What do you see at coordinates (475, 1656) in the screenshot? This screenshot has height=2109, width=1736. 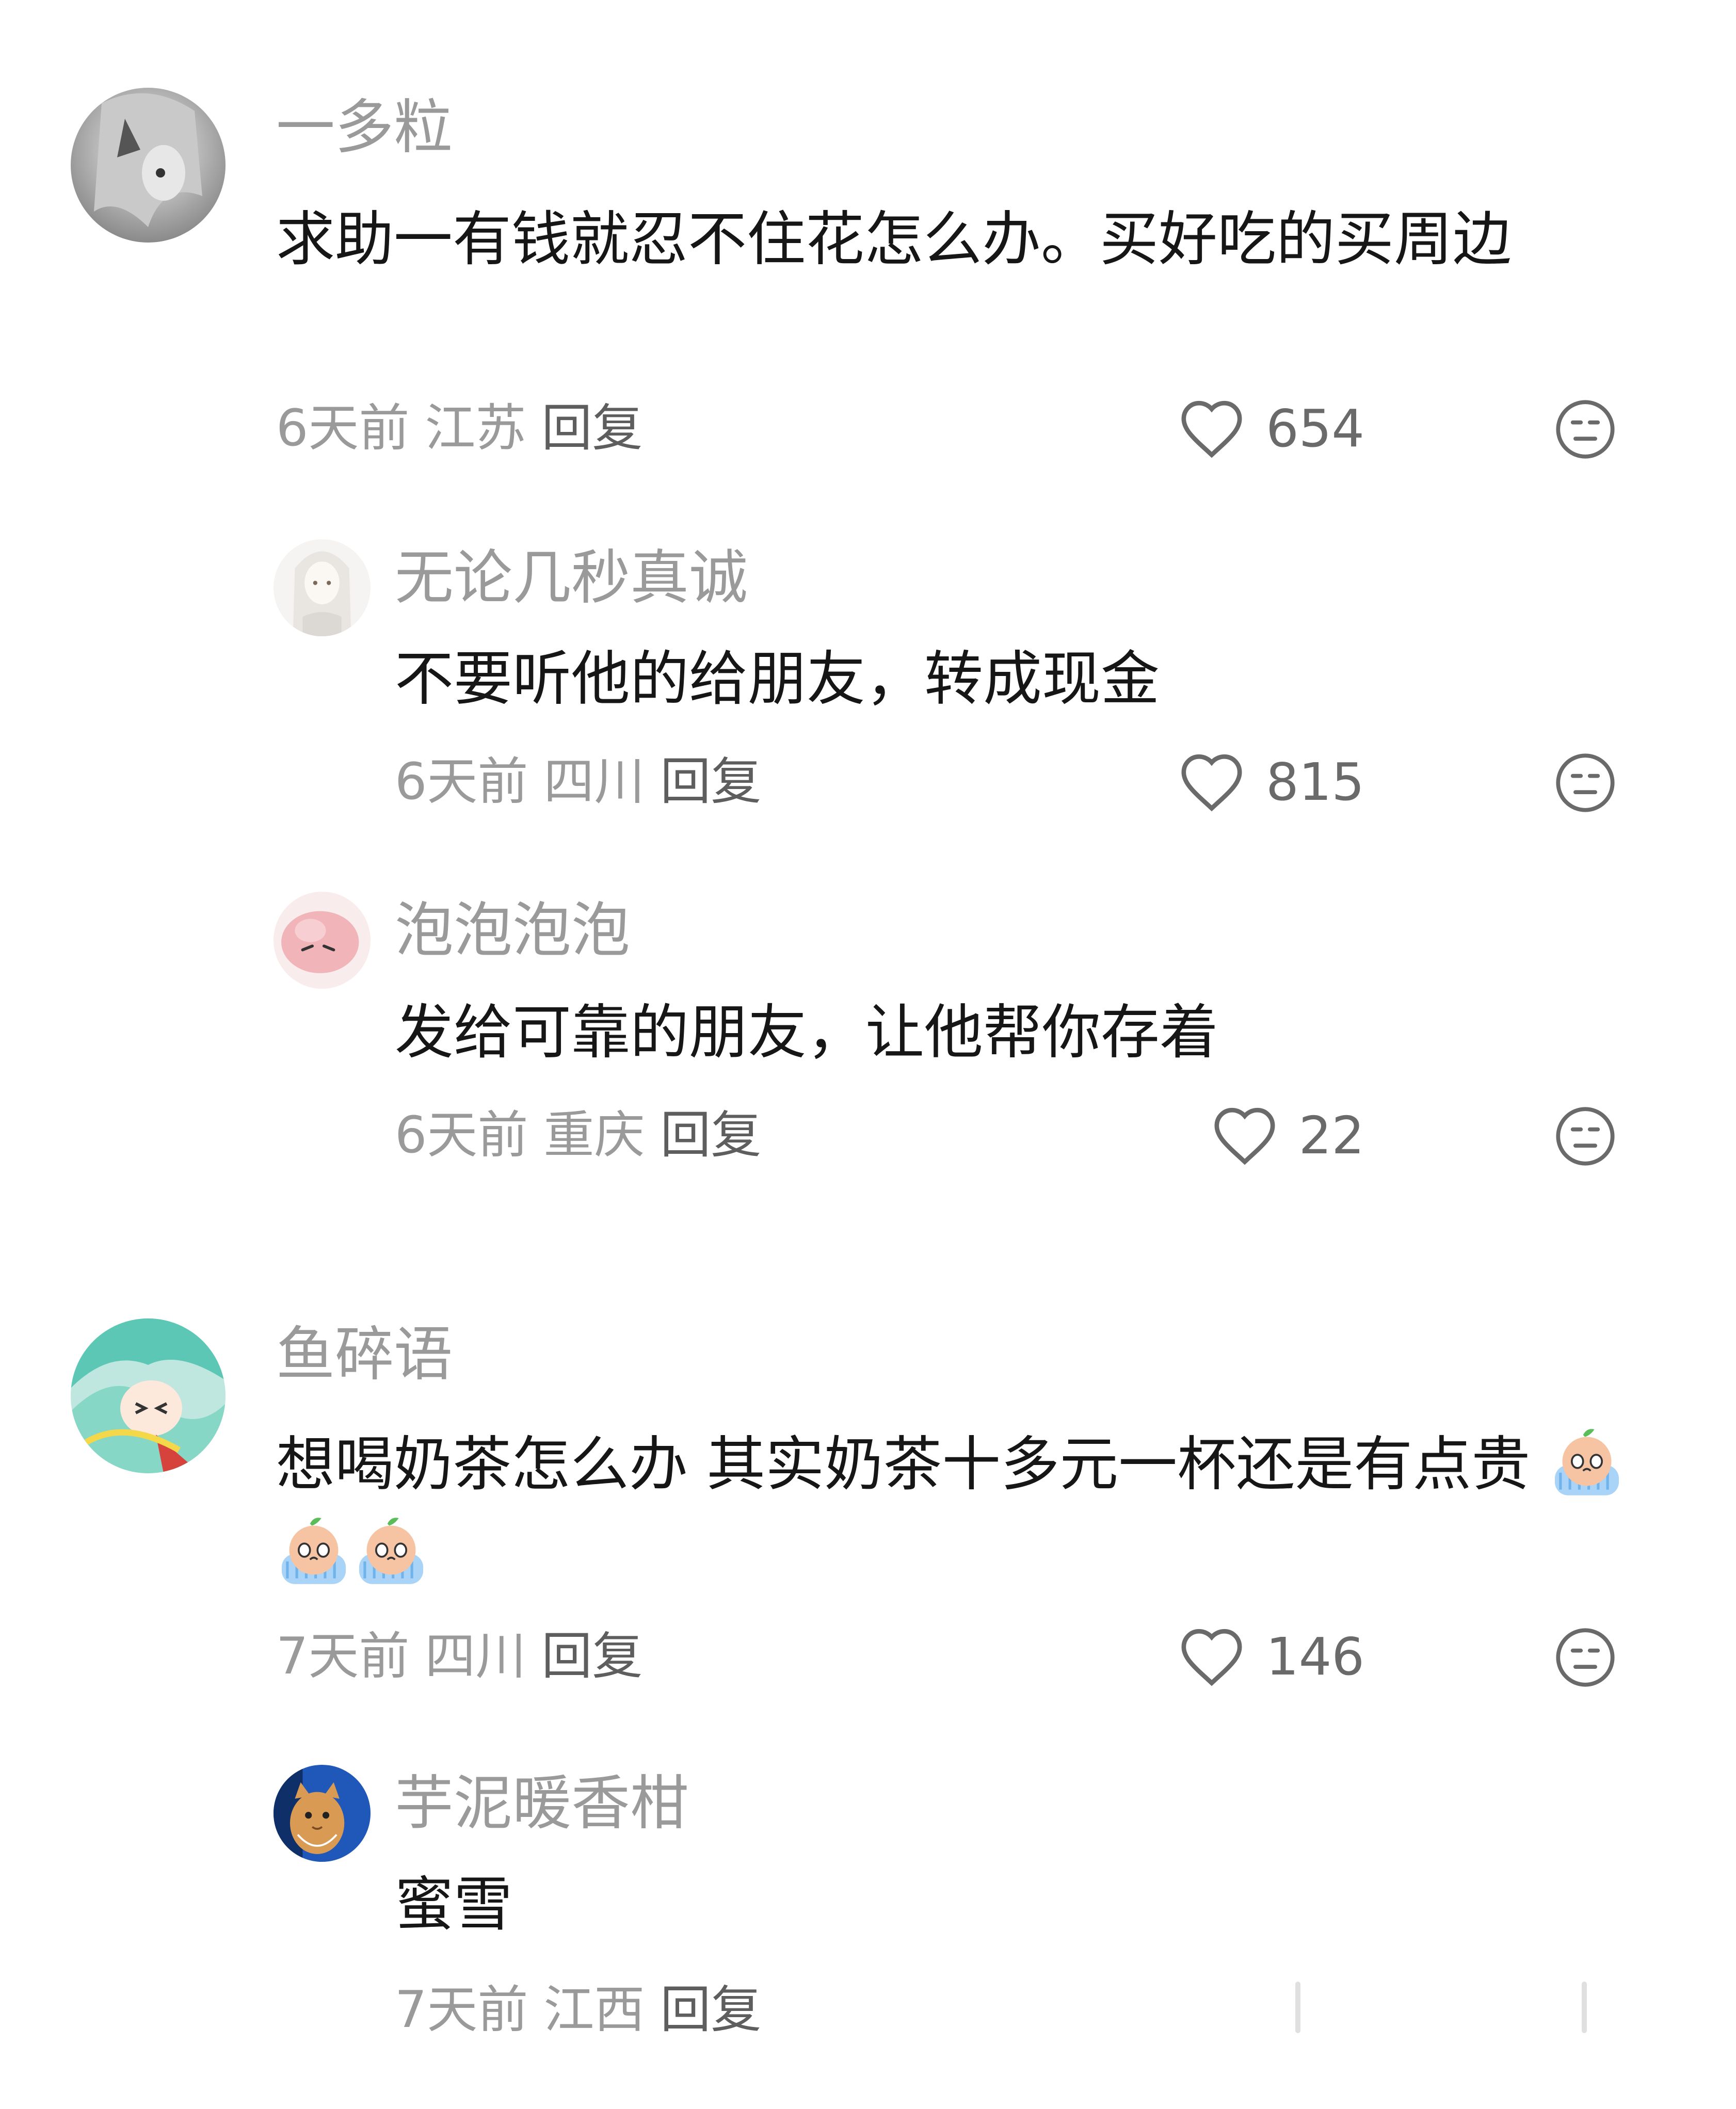 I see `comment-location: 四川` at bounding box center [475, 1656].